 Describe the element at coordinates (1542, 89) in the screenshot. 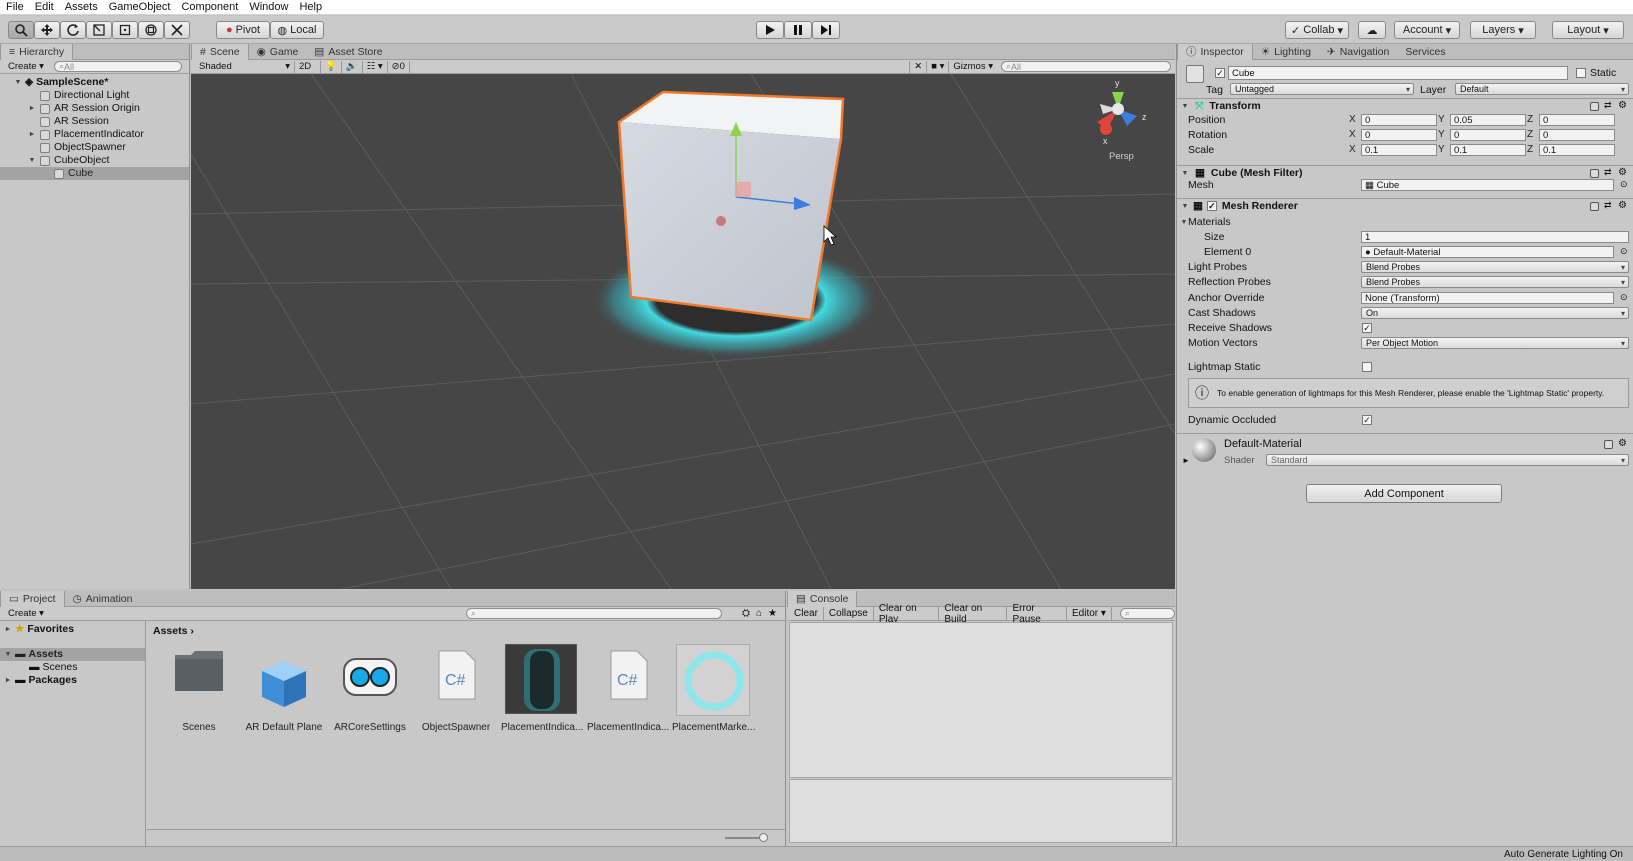

I see `layer-dropdown: Default` at that location.